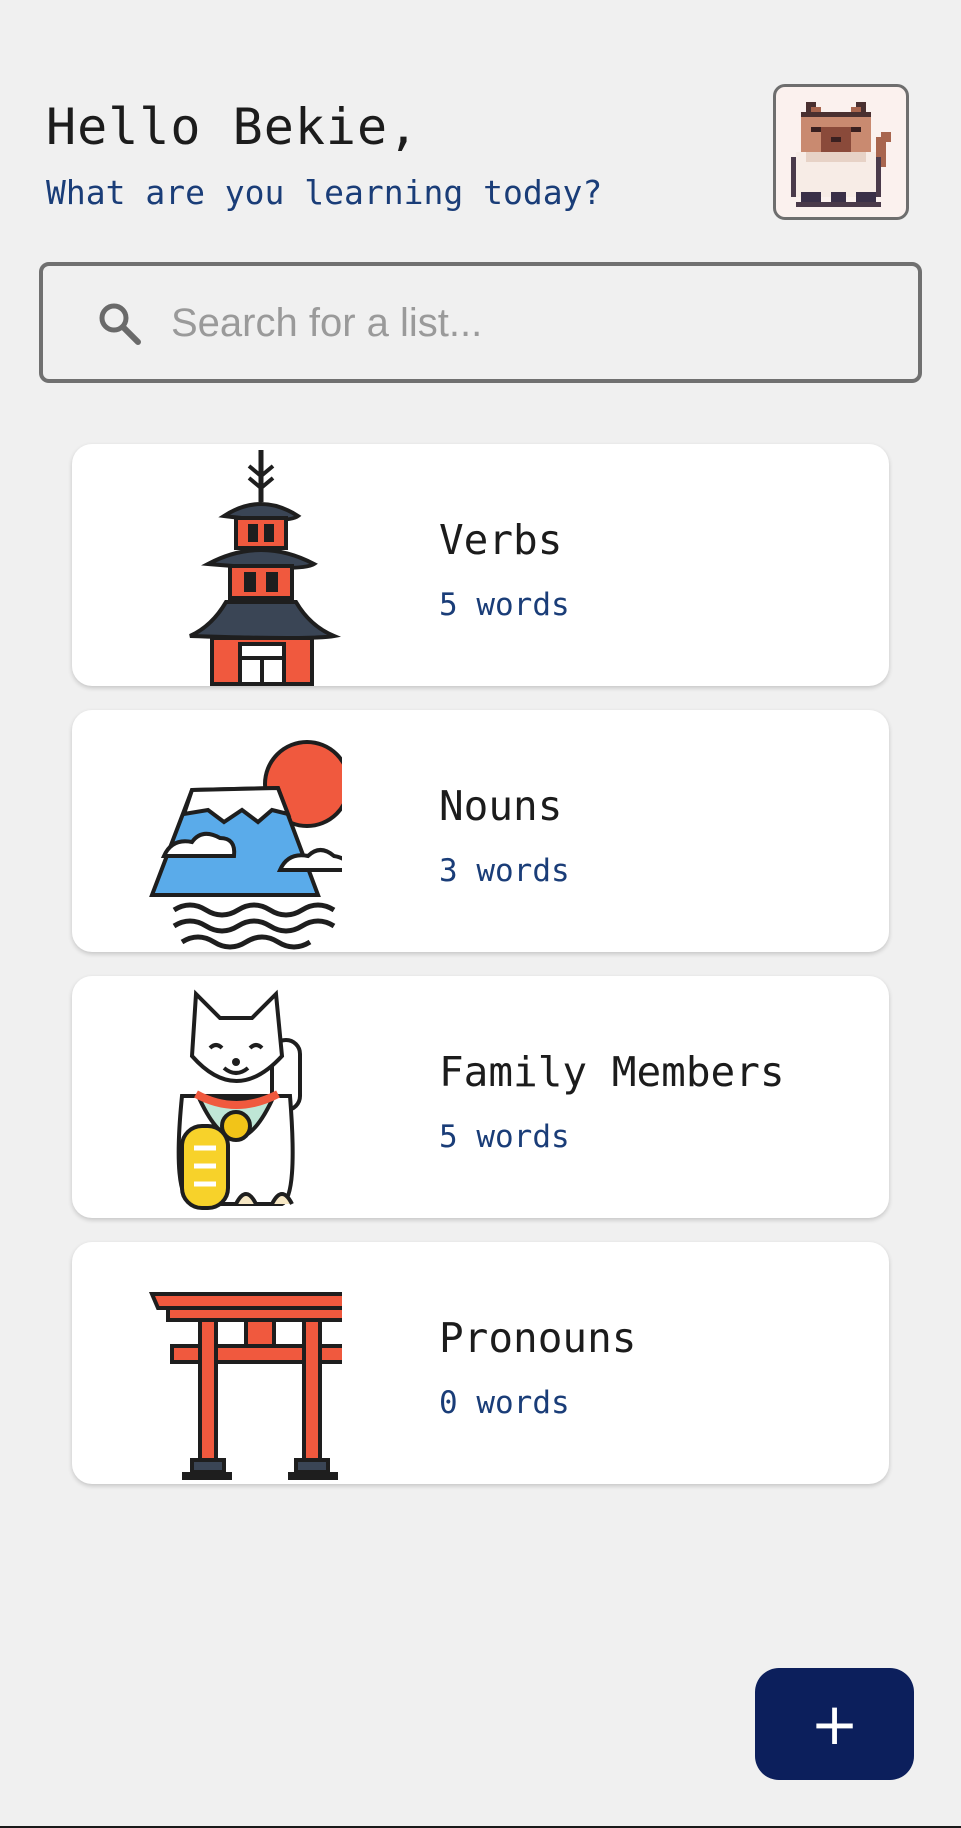  What do you see at coordinates (480, 1097) in the screenshot?
I see `list-card-family-members: Family Members 5 words` at bounding box center [480, 1097].